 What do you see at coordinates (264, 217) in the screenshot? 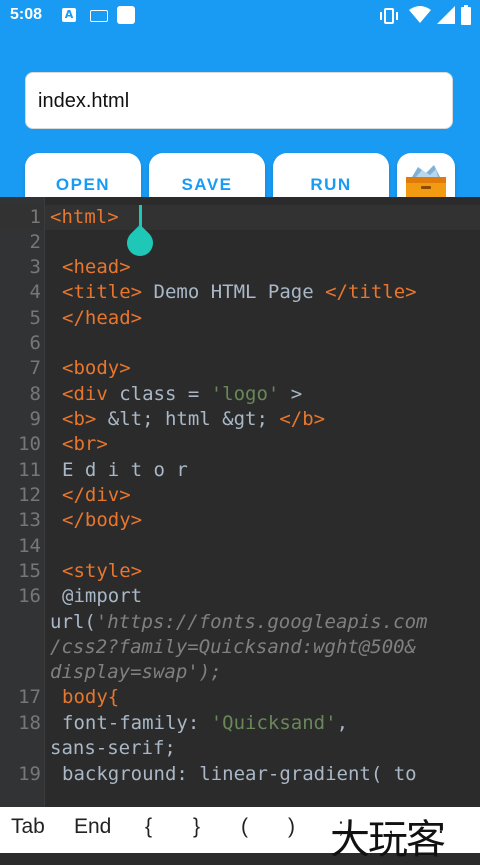
I see `code-line: <html>` at bounding box center [264, 217].